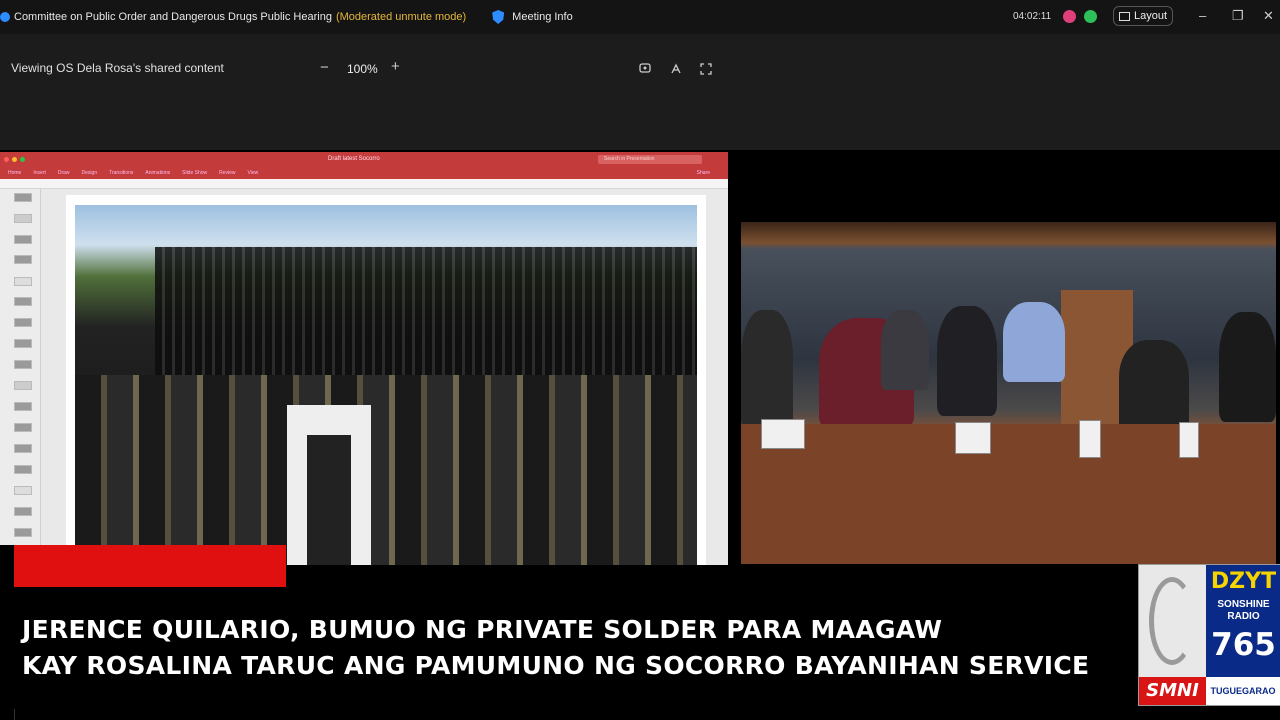 This screenshot has height=720, width=1280. I want to click on restore-button: ❐, so click(1238, 16).